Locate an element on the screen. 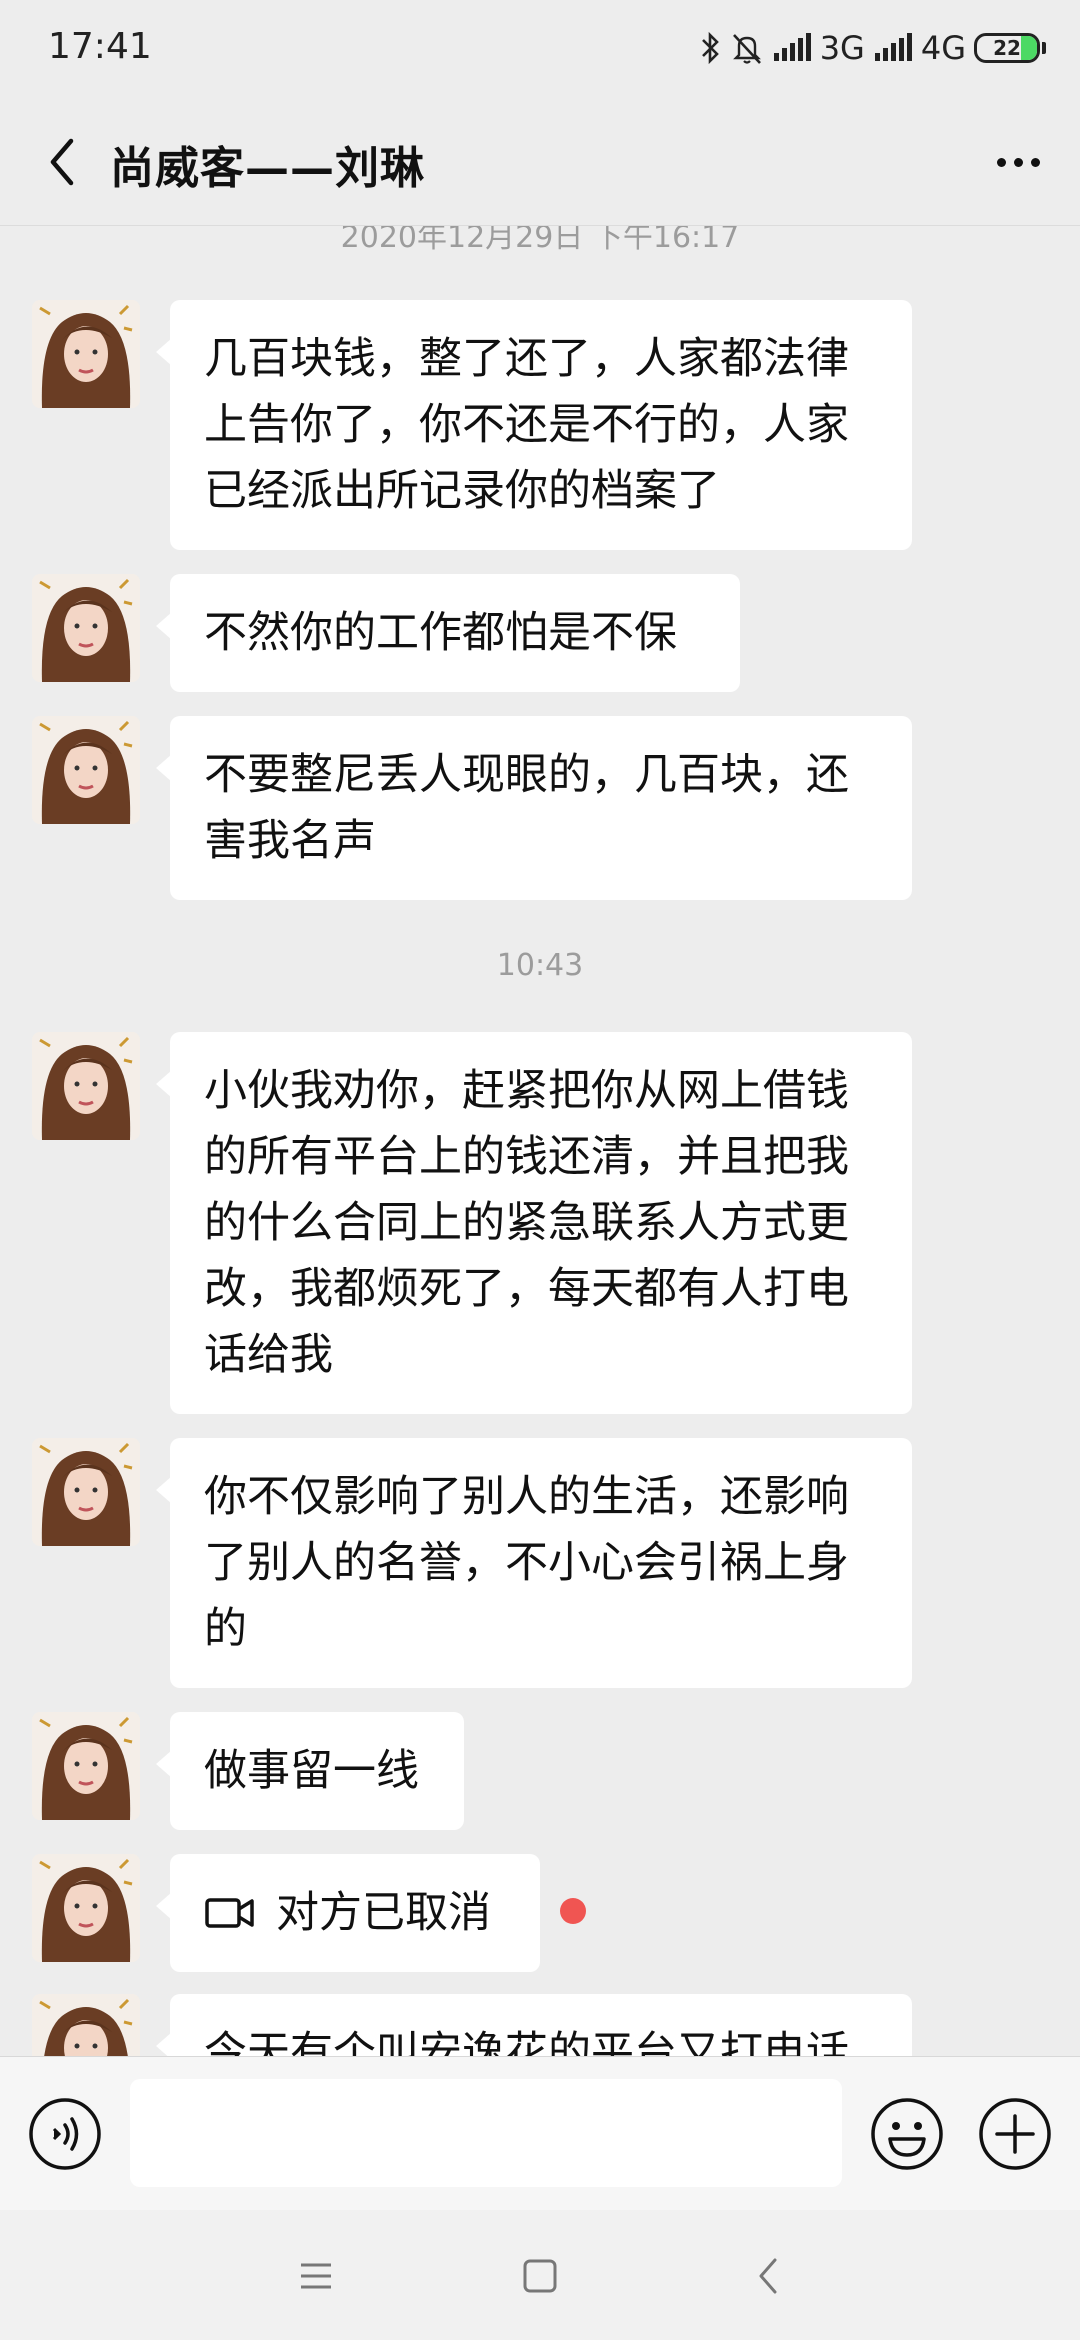  chevron-left-icon is located at coordinates (62, 162).